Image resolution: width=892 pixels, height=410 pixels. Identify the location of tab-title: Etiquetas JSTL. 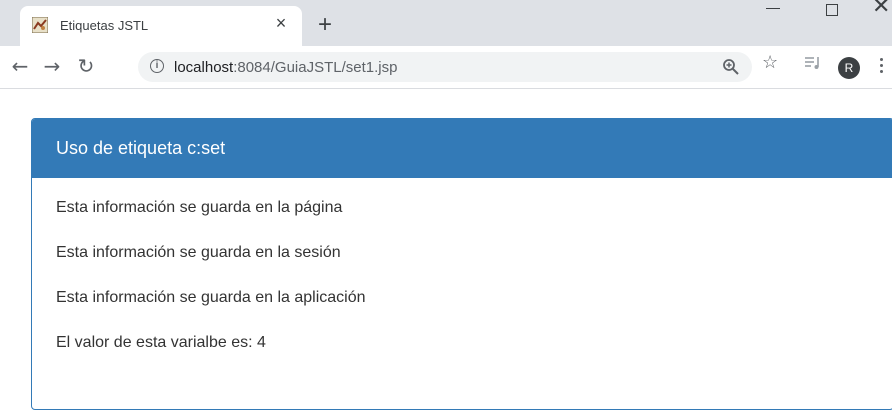
(104, 25).